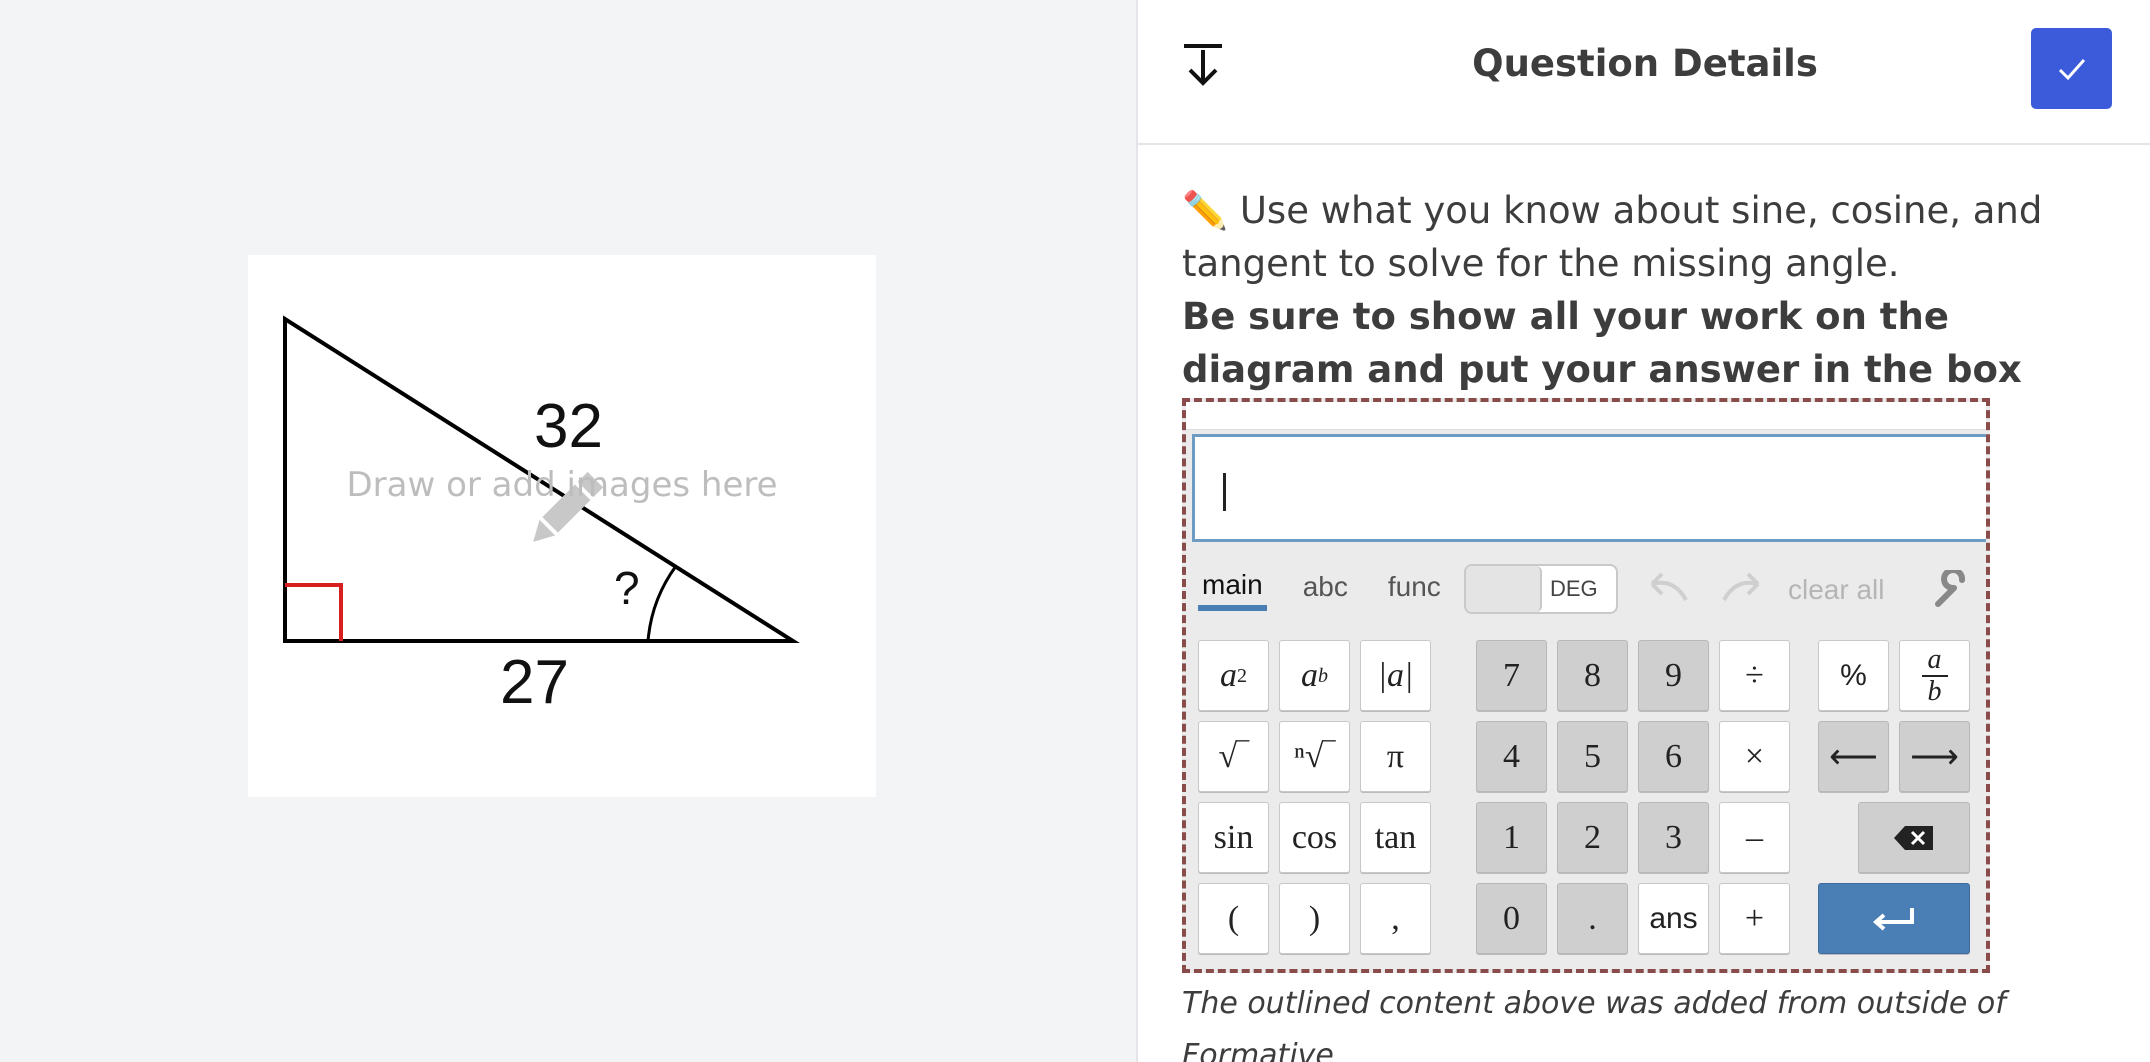 The width and height of the screenshot is (2150, 1062). I want to click on key-arrow-right: ⟶, so click(1934, 756).